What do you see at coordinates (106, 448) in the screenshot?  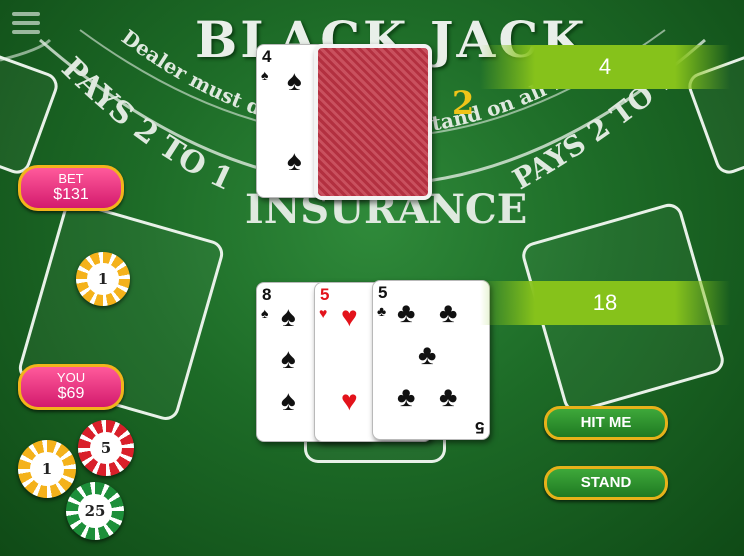 I see `chip-5: 5` at bounding box center [106, 448].